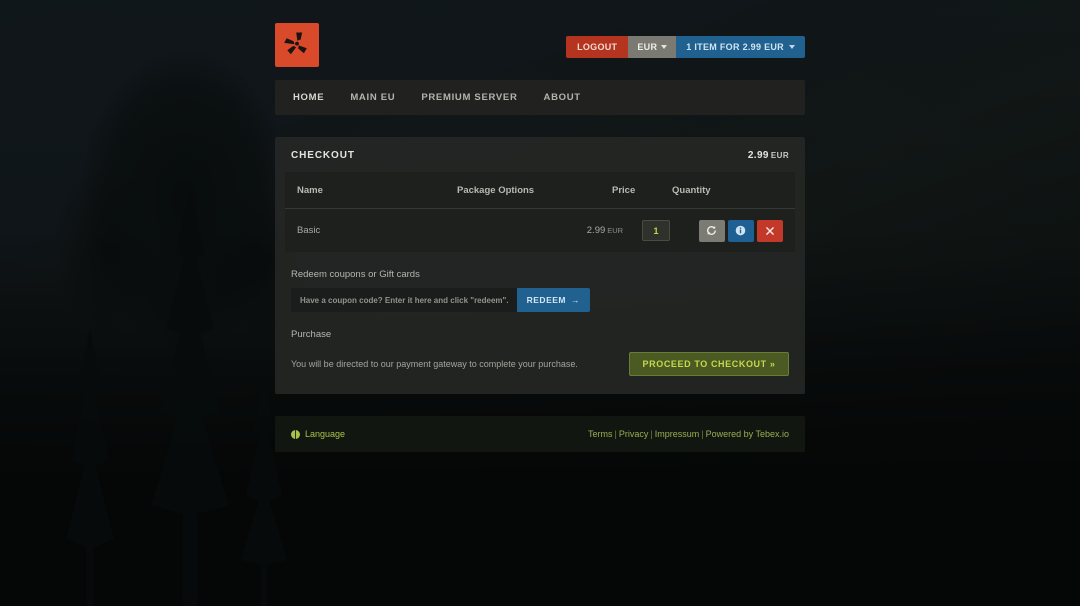  I want to click on language-selector: Language, so click(318, 434).